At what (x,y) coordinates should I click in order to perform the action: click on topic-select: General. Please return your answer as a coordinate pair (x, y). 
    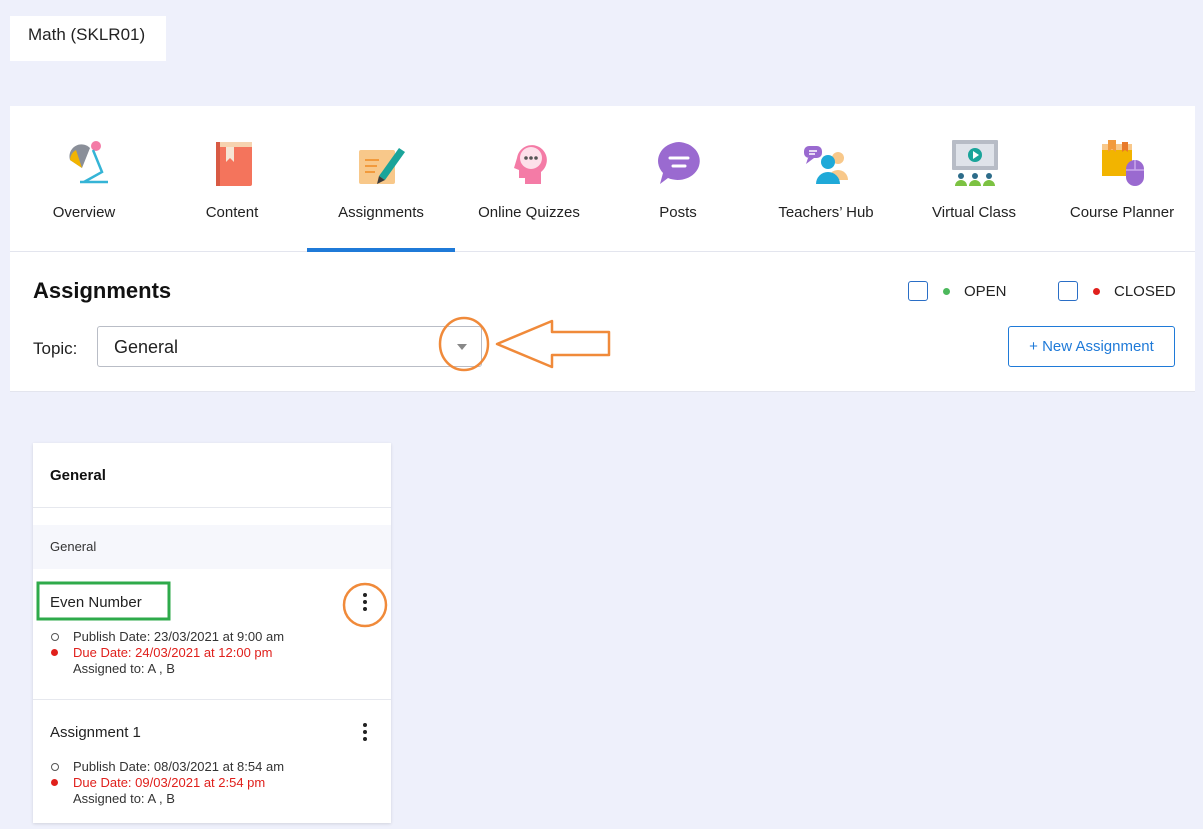
    Looking at the image, I should click on (289, 346).